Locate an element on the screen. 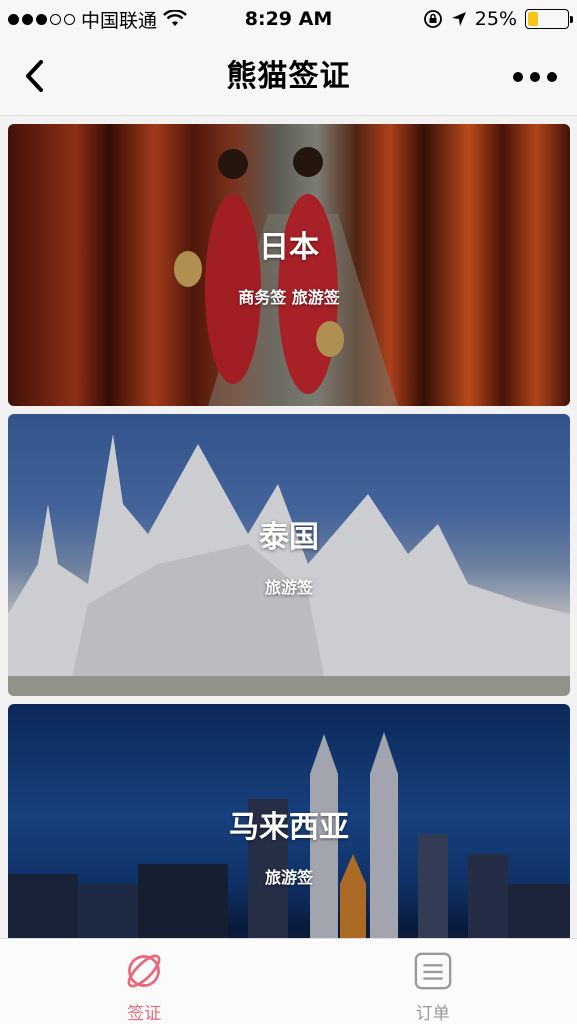 Image resolution: width=577 pixels, height=1024 pixels. tab-visa: 签证 is located at coordinates (144, 981).